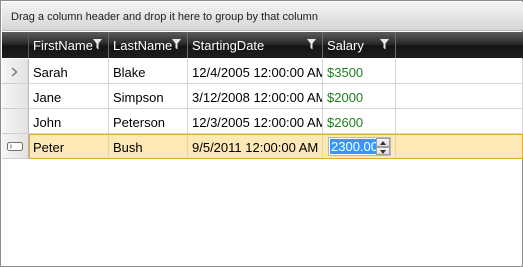  I want to click on caret-down-icon, so click(383, 151).